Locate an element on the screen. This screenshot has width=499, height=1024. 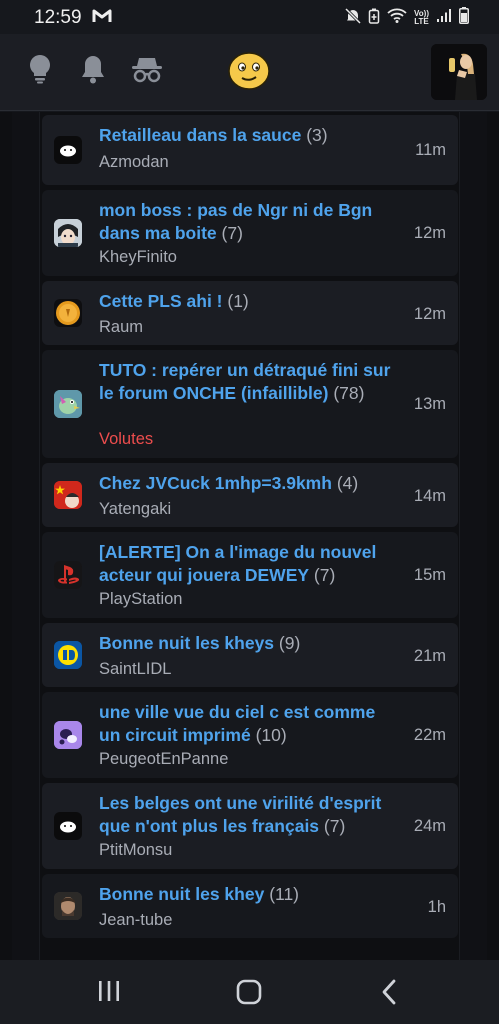
topic-time: 24m is located at coordinates (429, 826).